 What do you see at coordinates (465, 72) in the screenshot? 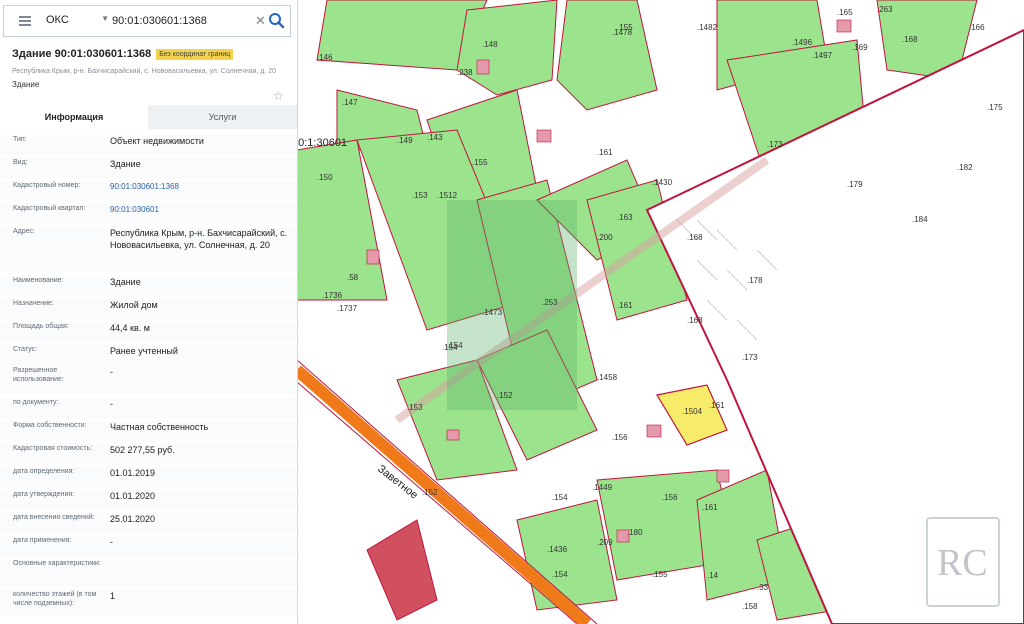
I see `parcel-label: .238` at bounding box center [465, 72].